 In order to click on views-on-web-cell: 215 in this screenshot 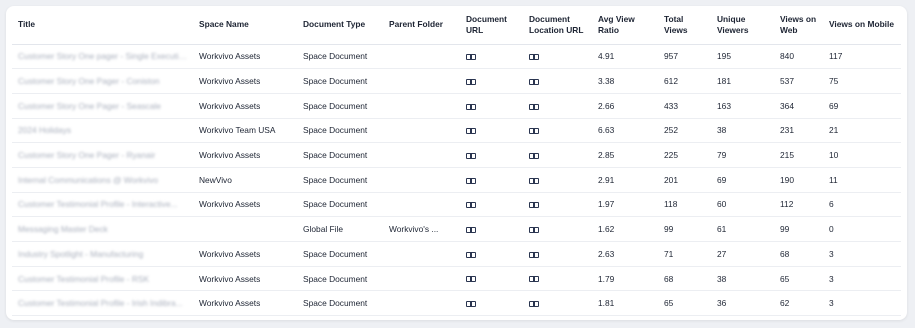, I will do `click(798, 155)`.